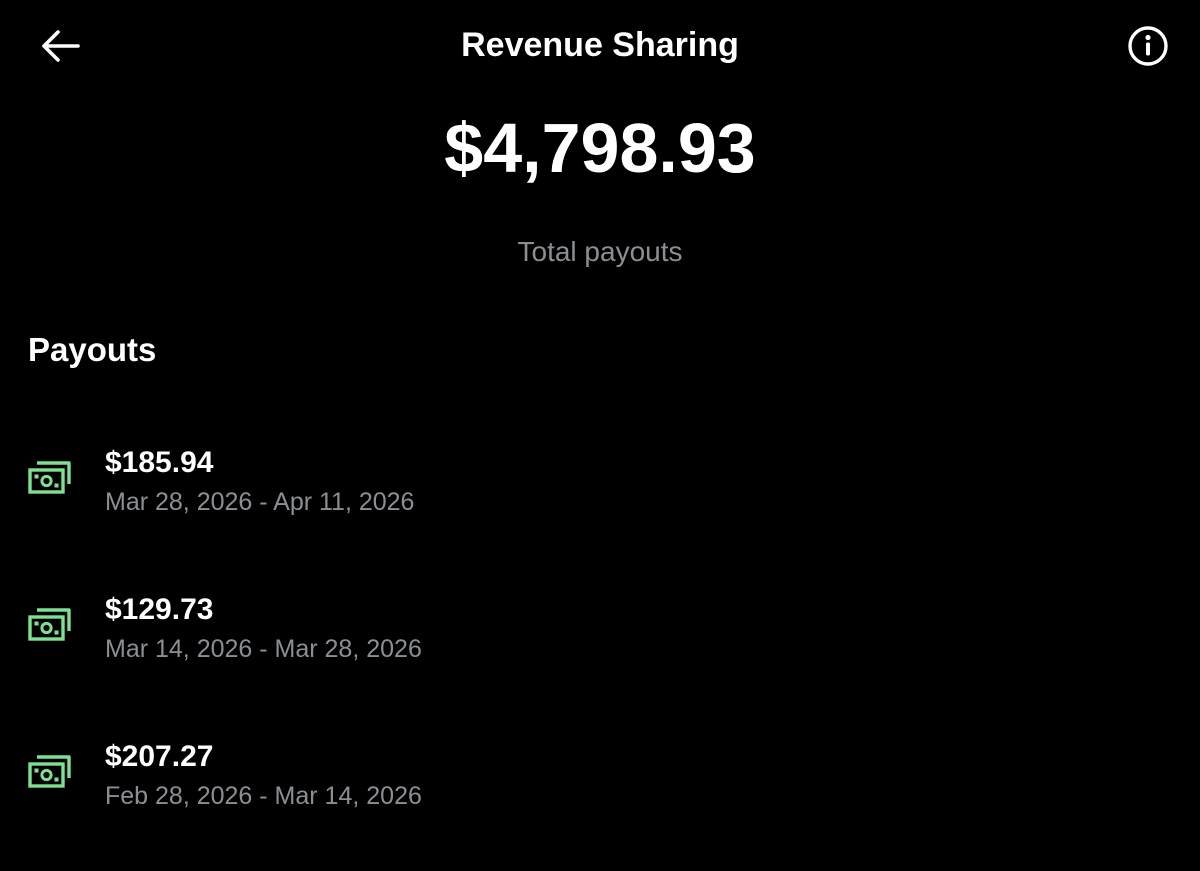 This screenshot has width=1200, height=871. I want to click on arrow-left-icon, so click(61, 46).